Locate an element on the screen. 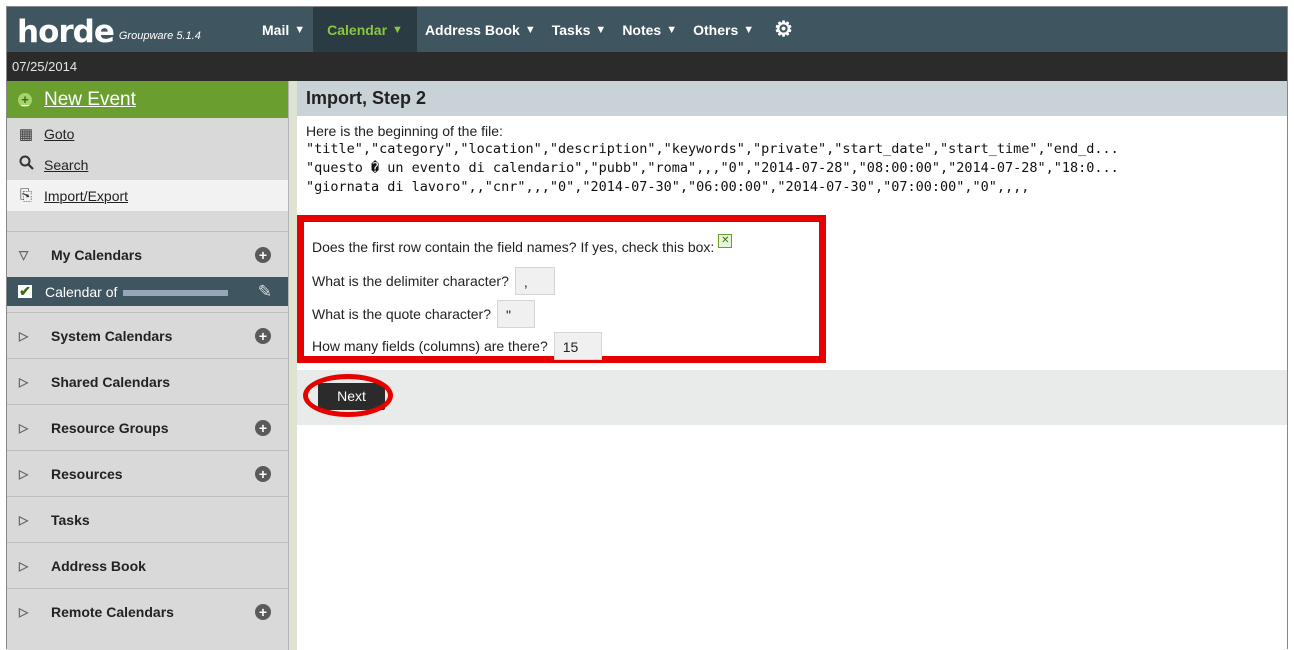 The height and width of the screenshot is (650, 1294). delimiter-option: What is the delimiter character? , is located at coordinates (433, 281).